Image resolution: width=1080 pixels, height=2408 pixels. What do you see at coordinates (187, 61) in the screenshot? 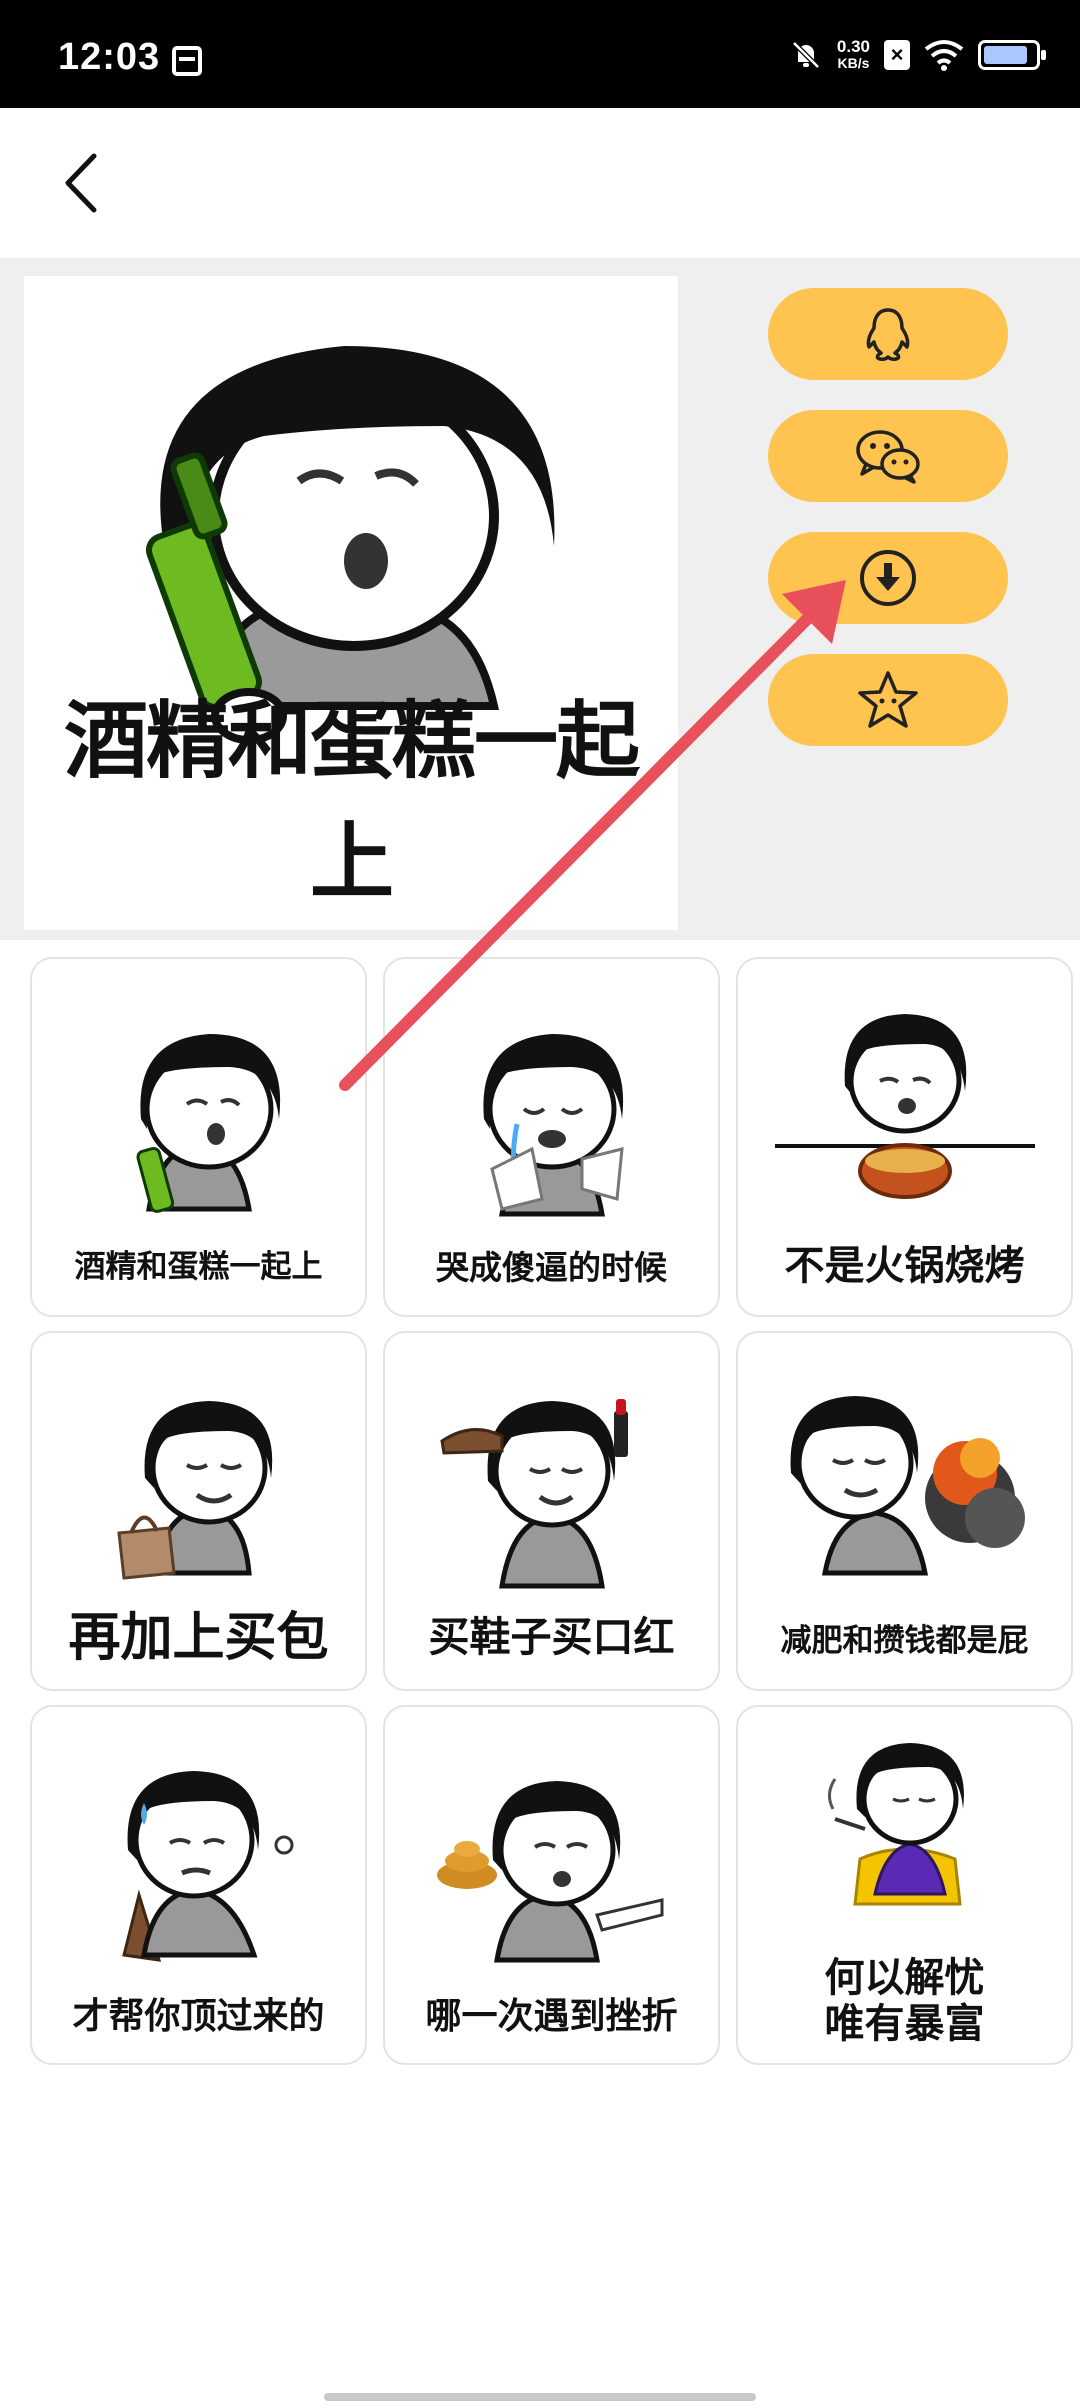
I see `calendar-icon` at bounding box center [187, 61].